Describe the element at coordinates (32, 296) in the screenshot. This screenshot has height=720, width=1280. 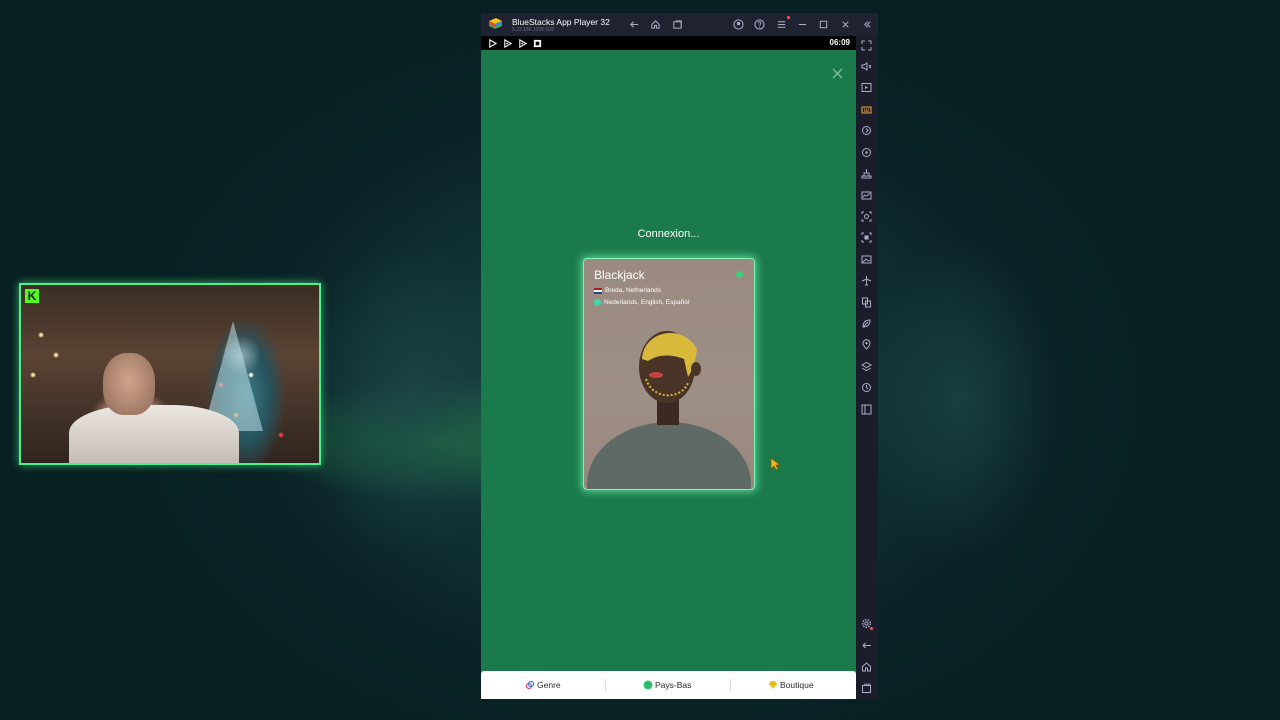
I see `kick-logo: K` at that location.